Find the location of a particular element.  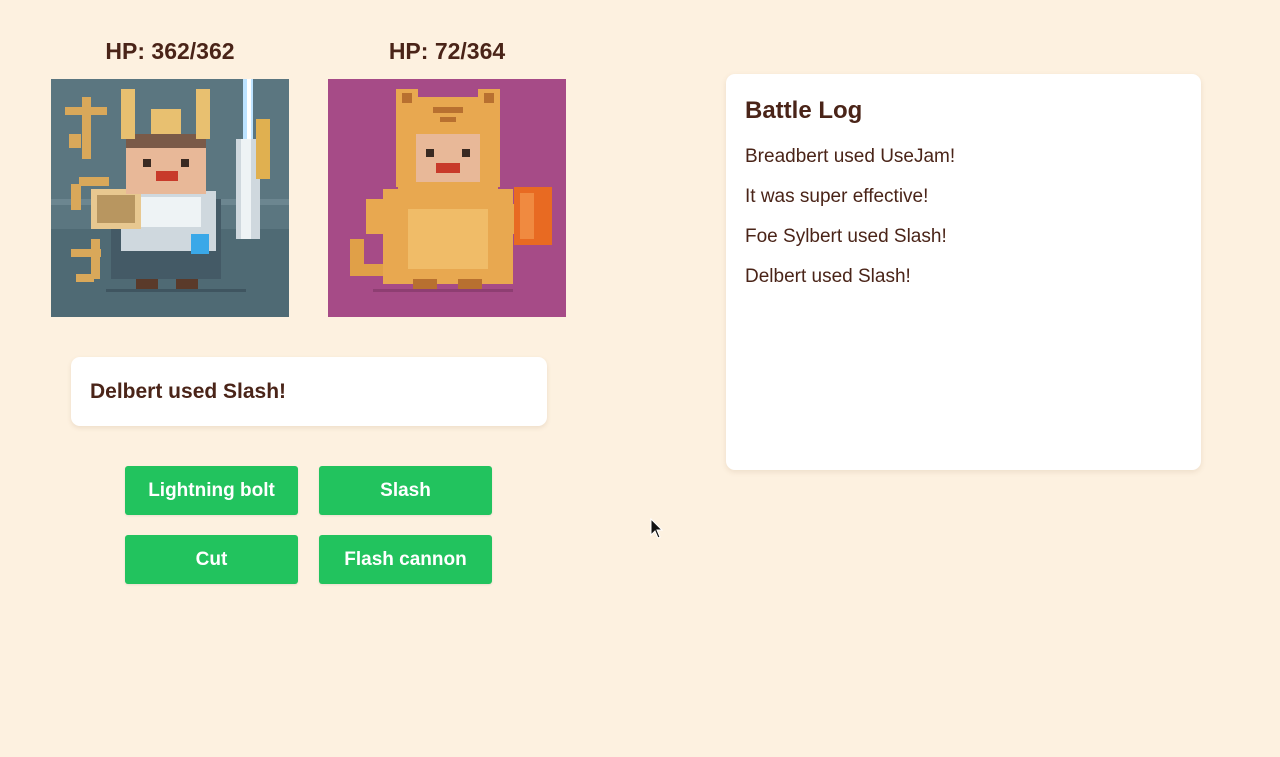

foe-sprite is located at coordinates (447, 198).